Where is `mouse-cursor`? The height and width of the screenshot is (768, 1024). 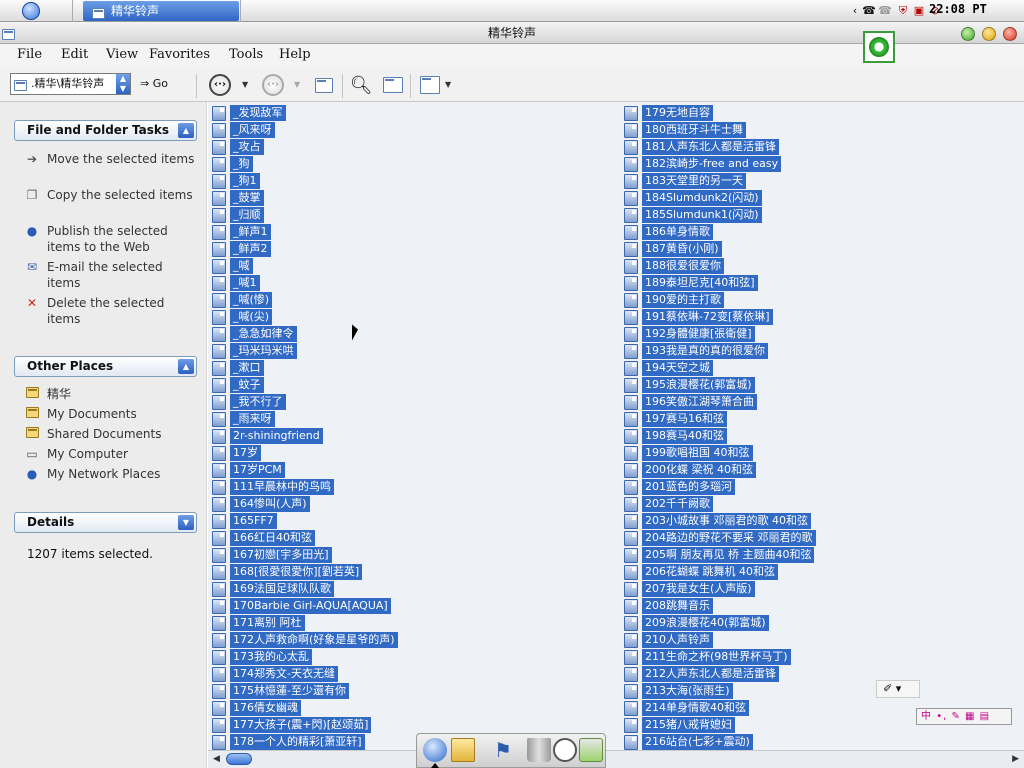 mouse-cursor is located at coordinates (355, 333).